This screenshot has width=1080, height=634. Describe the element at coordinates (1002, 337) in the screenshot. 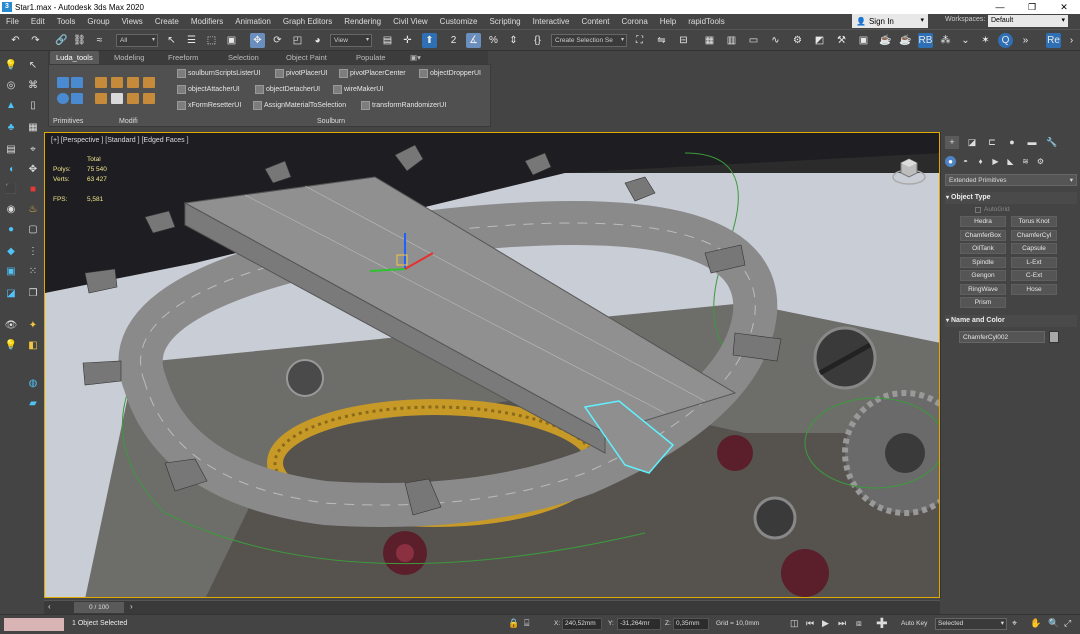

I see `object-name-input: ChamferCyl002` at that location.